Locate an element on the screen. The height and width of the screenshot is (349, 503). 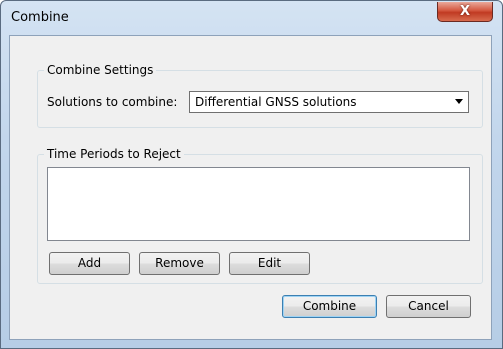
combine-settings-title: Combine Settings is located at coordinates (100, 70).